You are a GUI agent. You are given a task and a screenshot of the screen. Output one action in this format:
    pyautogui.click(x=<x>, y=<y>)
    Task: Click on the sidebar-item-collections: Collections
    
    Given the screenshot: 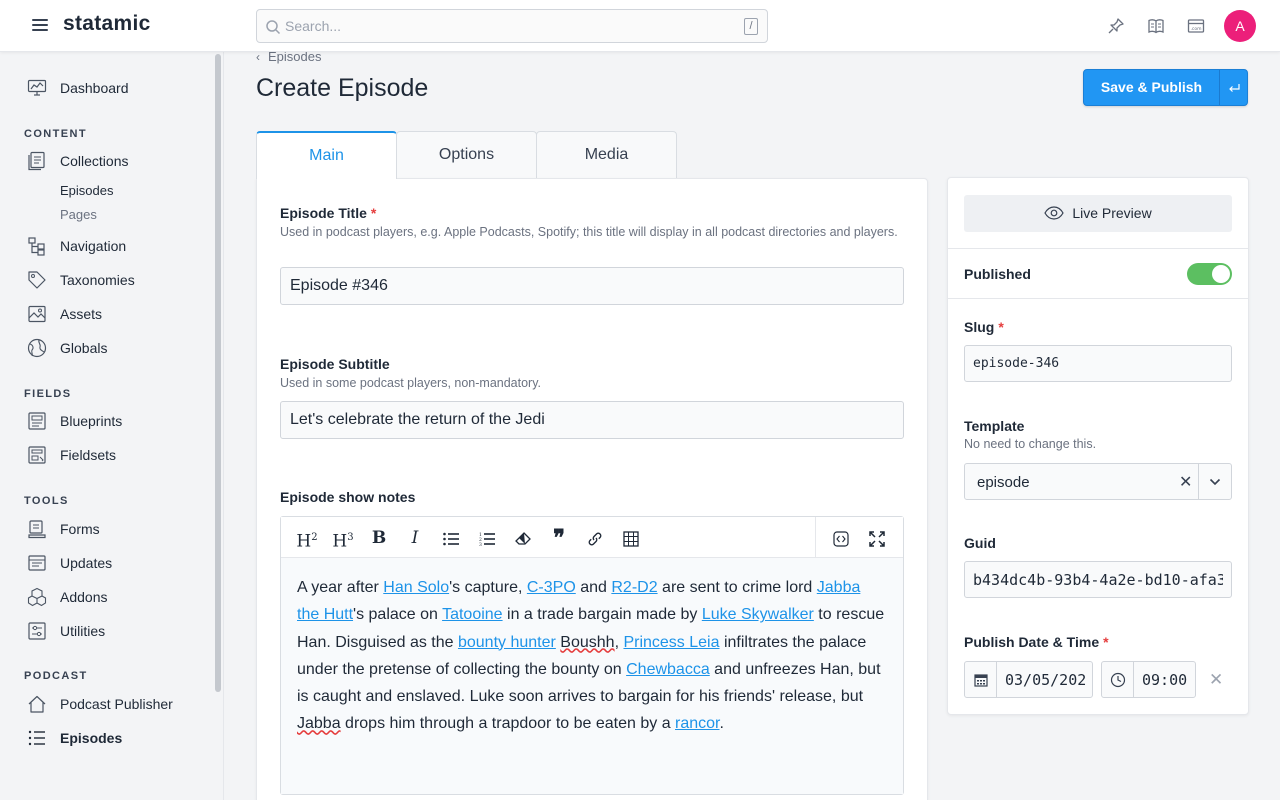 What is the action you would take?
    pyautogui.click(x=105, y=161)
    